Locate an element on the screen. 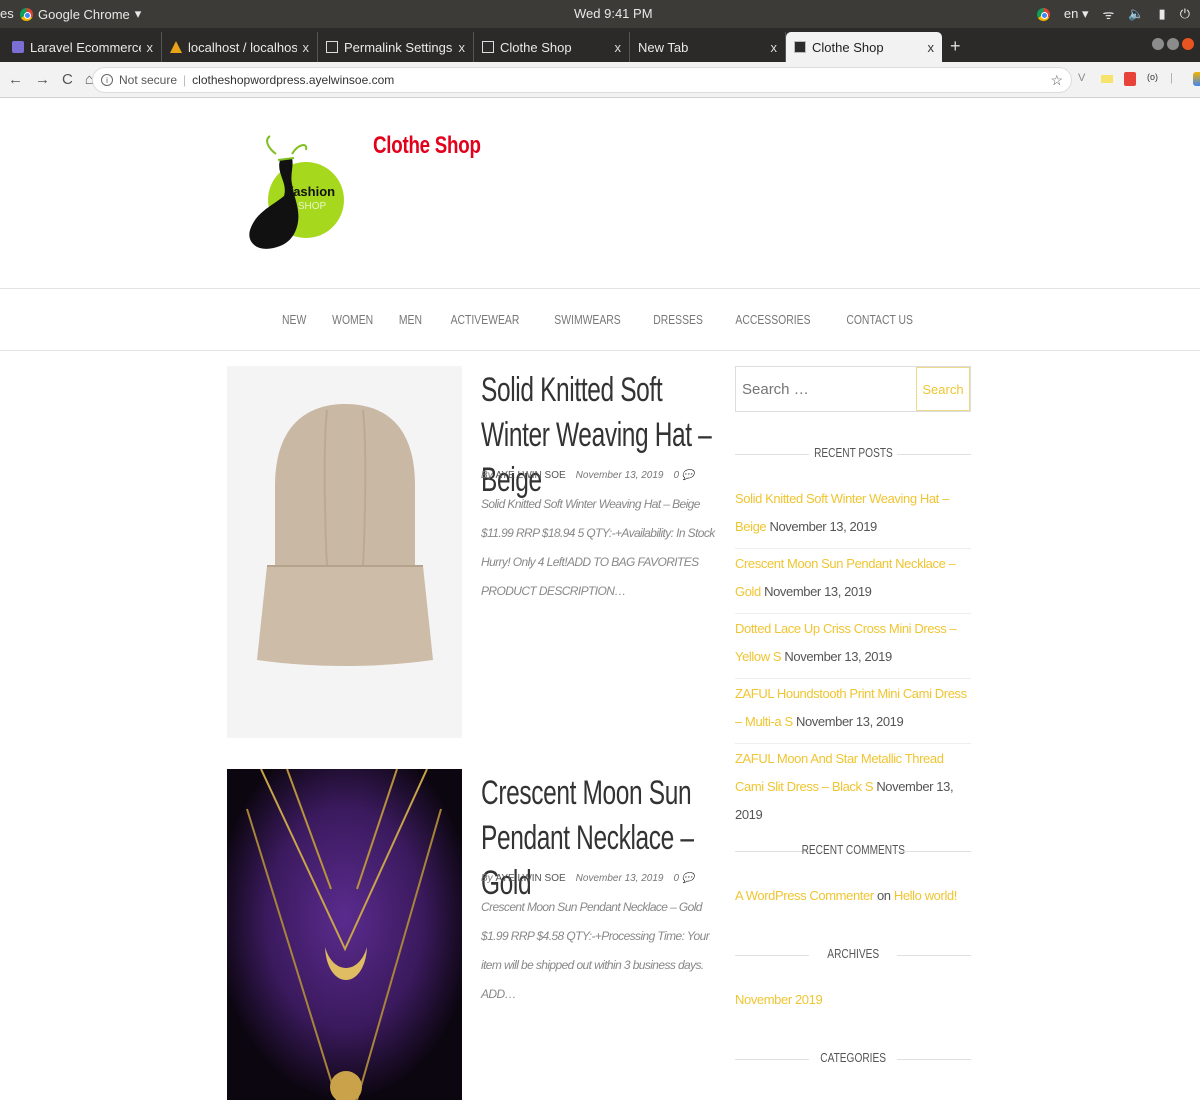 Image resolution: width=1200 pixels, height=1100 pixels. chrome-icon is located at coordinates (26, 14).